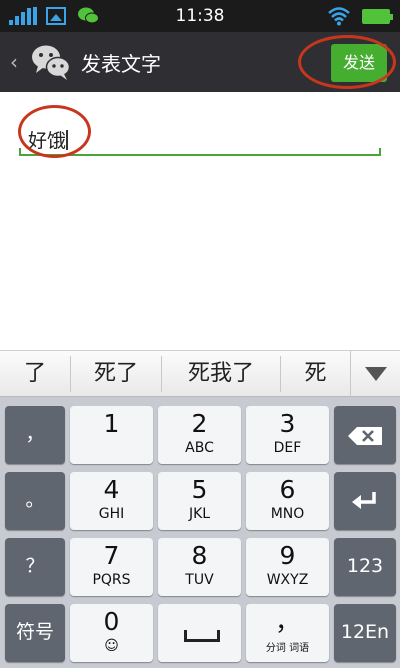 This screenshot has width=400, height=668. I want to click on key-6: 6 MNO, so click(287, 501).